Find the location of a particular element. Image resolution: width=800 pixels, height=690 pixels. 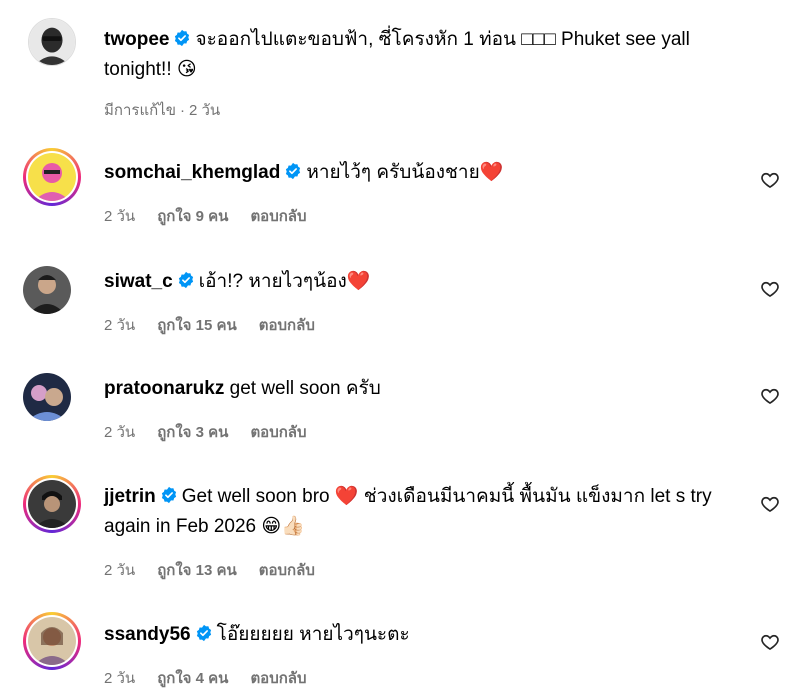

comment-username: pratoonarukz is located at coordinates (164, 388).